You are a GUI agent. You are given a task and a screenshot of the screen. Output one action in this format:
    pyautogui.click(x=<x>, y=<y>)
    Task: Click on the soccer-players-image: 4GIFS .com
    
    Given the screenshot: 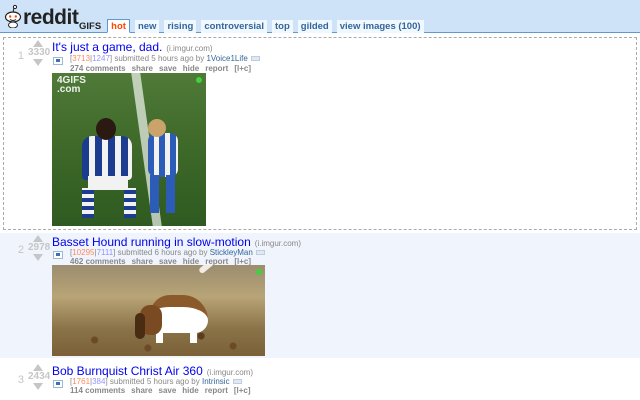 What is the action you would take?
    pyautogui.click(x=129, y=149)
    